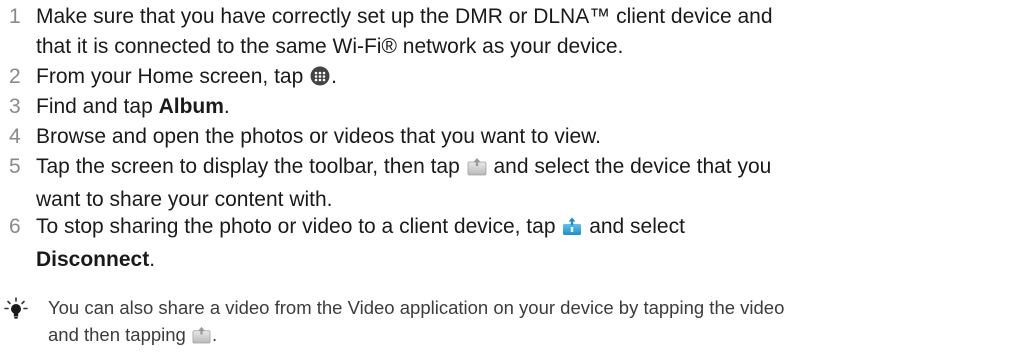  Describe the element at coordinates (523, 78) in the screenshot. I see `step-text: From your Home screen, tap .` at that location.